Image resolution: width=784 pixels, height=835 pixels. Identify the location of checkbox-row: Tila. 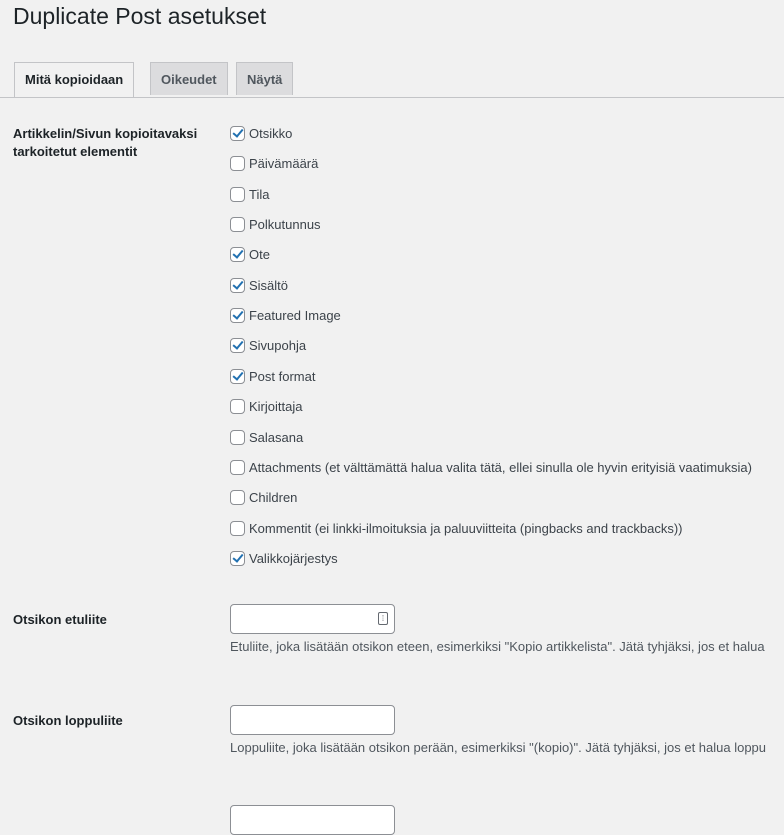
(249, 194).